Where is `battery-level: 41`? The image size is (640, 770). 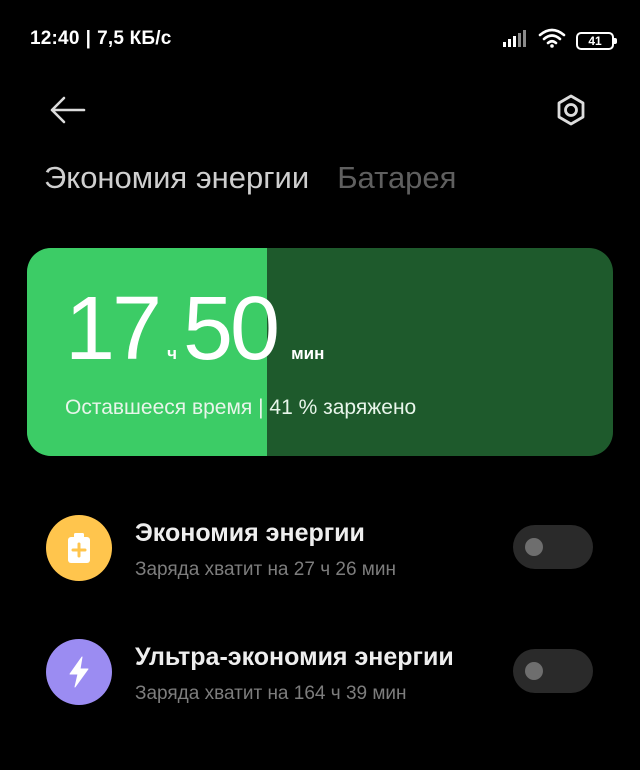 battery-level: 41 is located at coordinates (595, 40).